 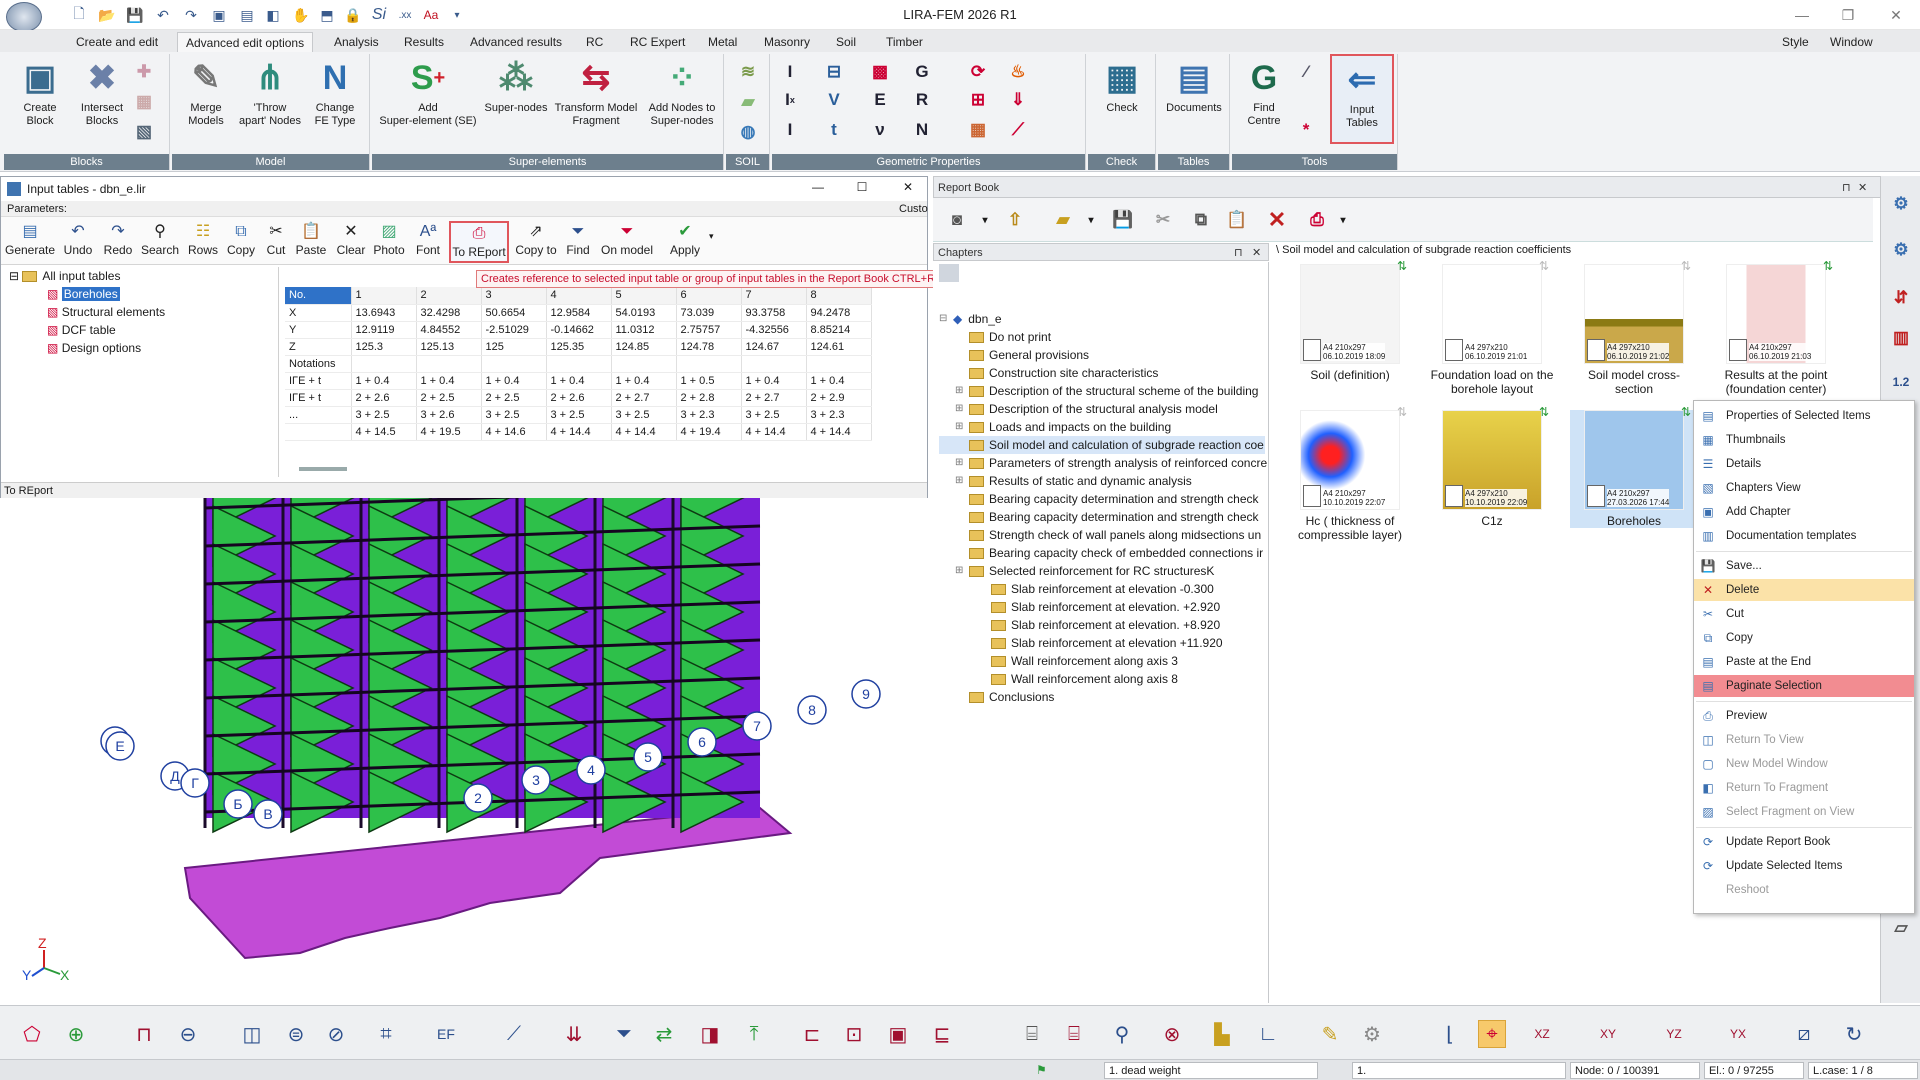 What do you see at coordinates (428, 93) in the screenshot?
I see `add-super-element-button: S + Add Super-element (SE)` at bounding box center [428, 93].